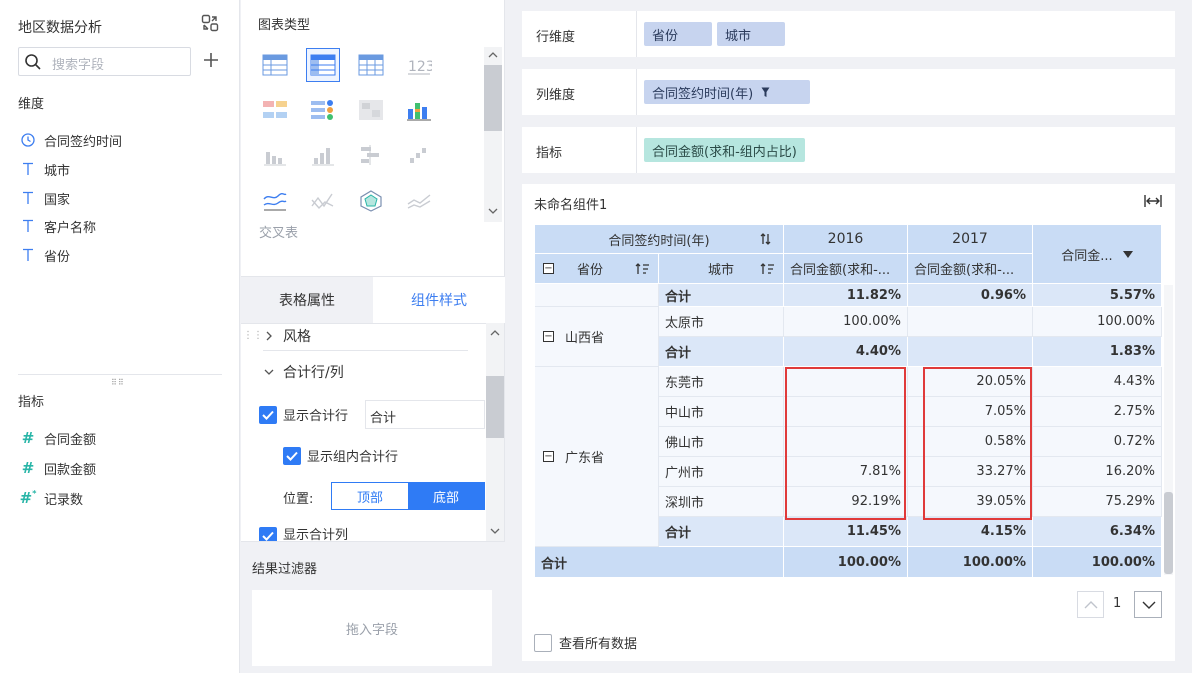 The image size is (1192, 673). What do you see at coordinates (275, 201) in the screenshot?
I see `line-chart-icon` at bounding box center [275, 201].